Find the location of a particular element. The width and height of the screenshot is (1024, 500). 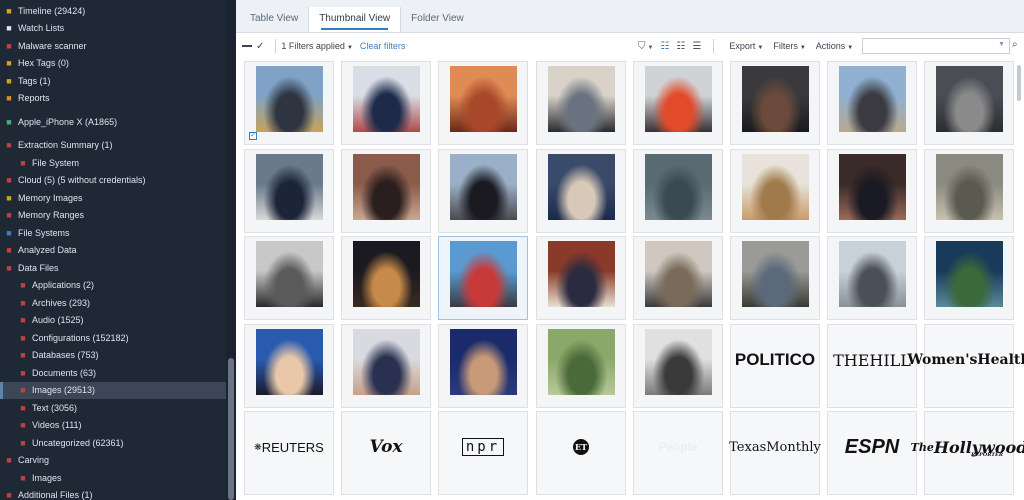

sidebar-item: ■ Archives (293) is located at coordinates (113, 303).